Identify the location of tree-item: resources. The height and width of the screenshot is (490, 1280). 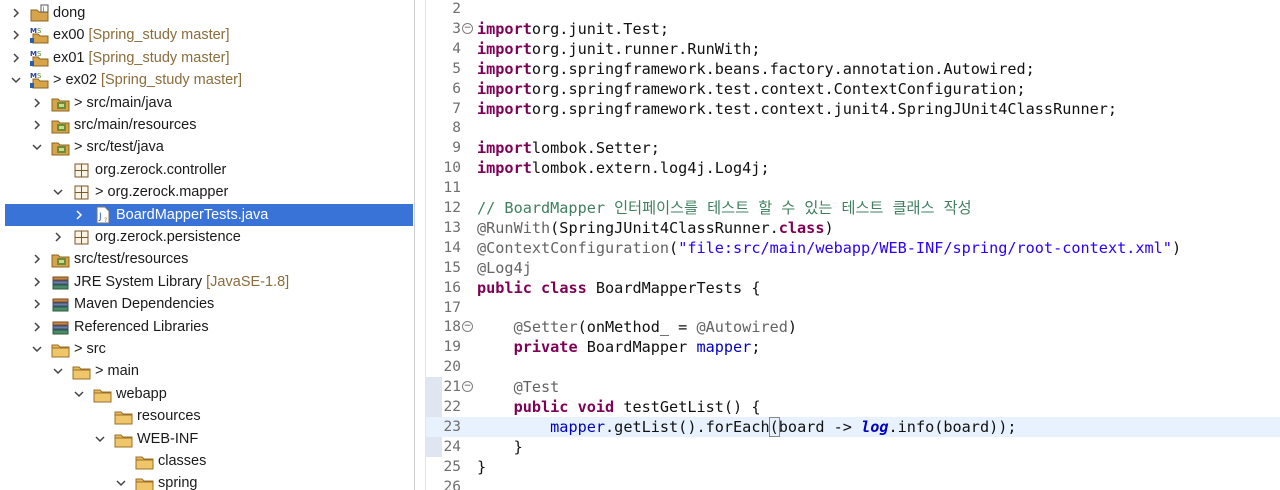
(207, 416).